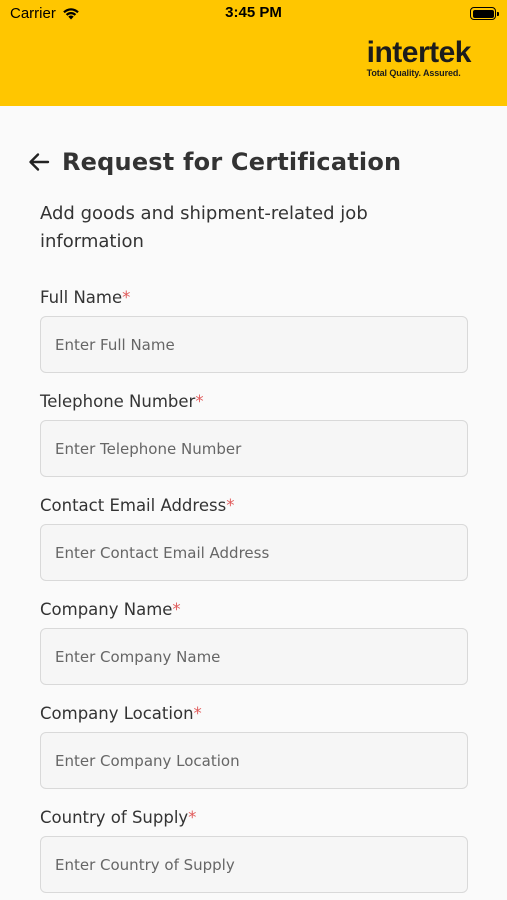 Image resolution: width=507 pixels, height=900 pixels. What do you see at coordinates (254, 552) in the screenshot?
I see `email-input` at bounding box center [254, 552].